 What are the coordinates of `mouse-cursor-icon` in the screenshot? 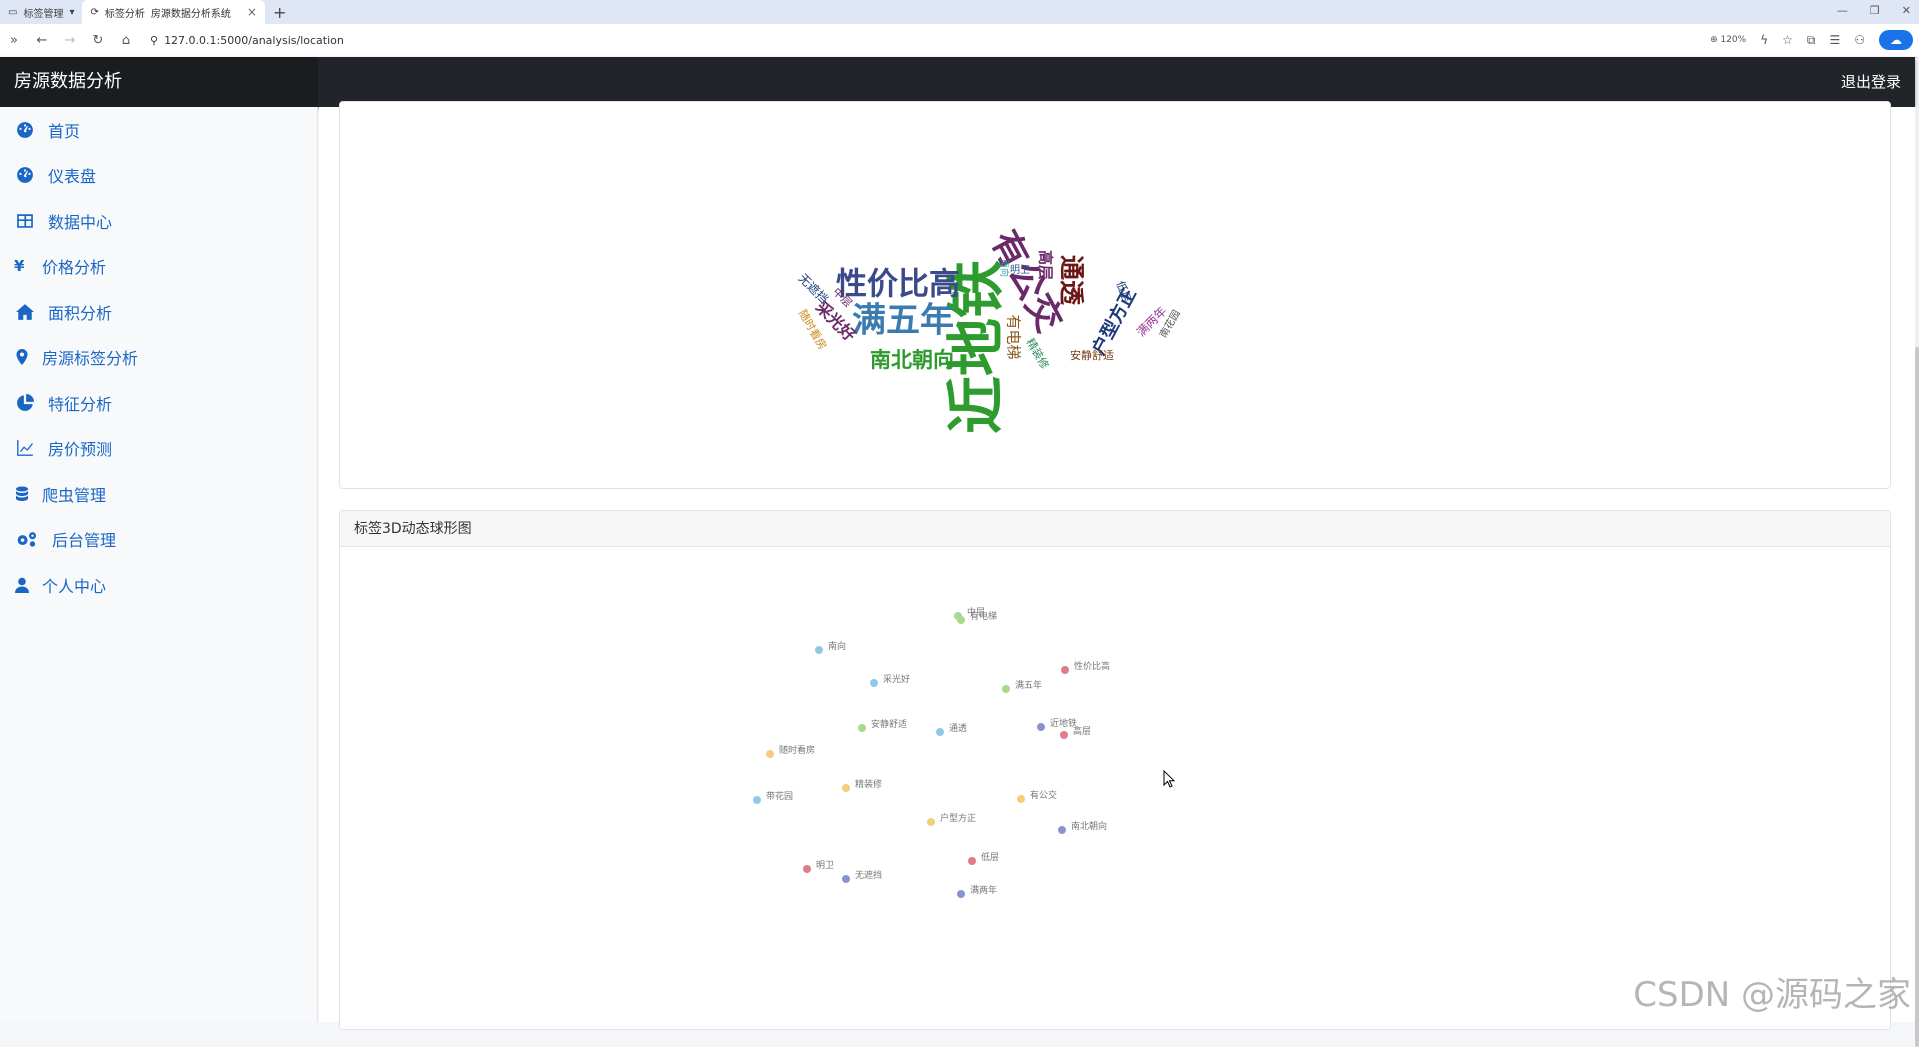 It's located at (1169, 781).